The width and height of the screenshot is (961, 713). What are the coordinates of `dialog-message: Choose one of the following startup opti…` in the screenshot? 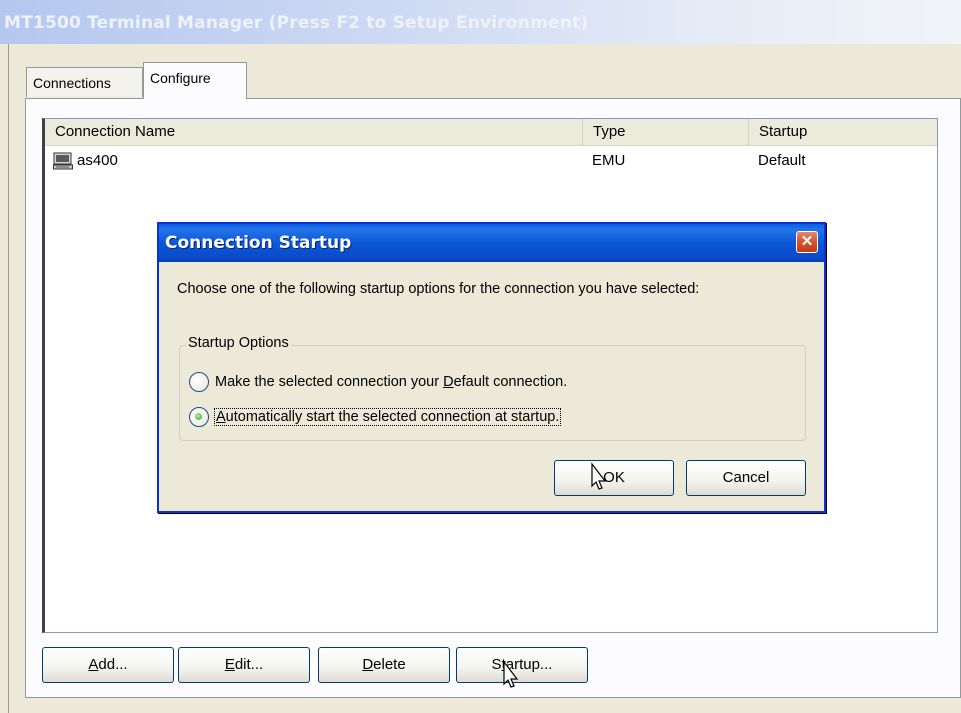 It's located at (438, 289).